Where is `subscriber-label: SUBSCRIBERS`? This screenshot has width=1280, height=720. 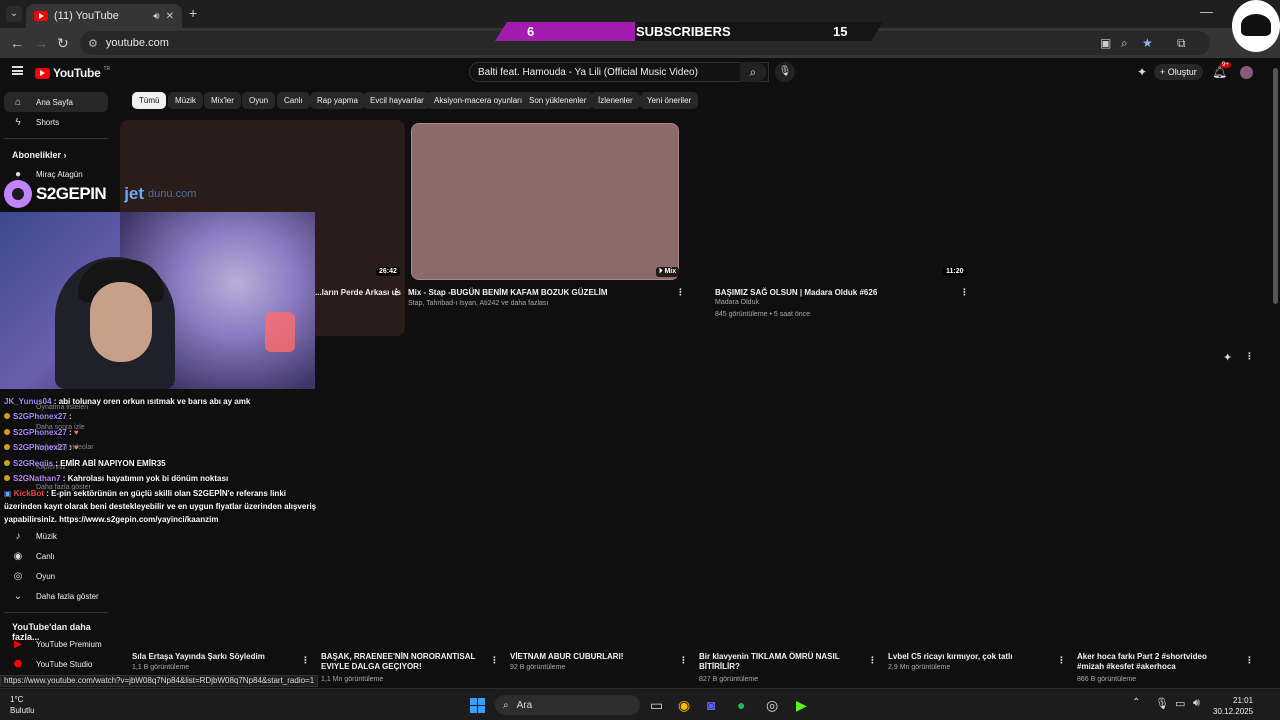 subscriber-label: SUBSCRIBERS is located at coordinates (683, 31).